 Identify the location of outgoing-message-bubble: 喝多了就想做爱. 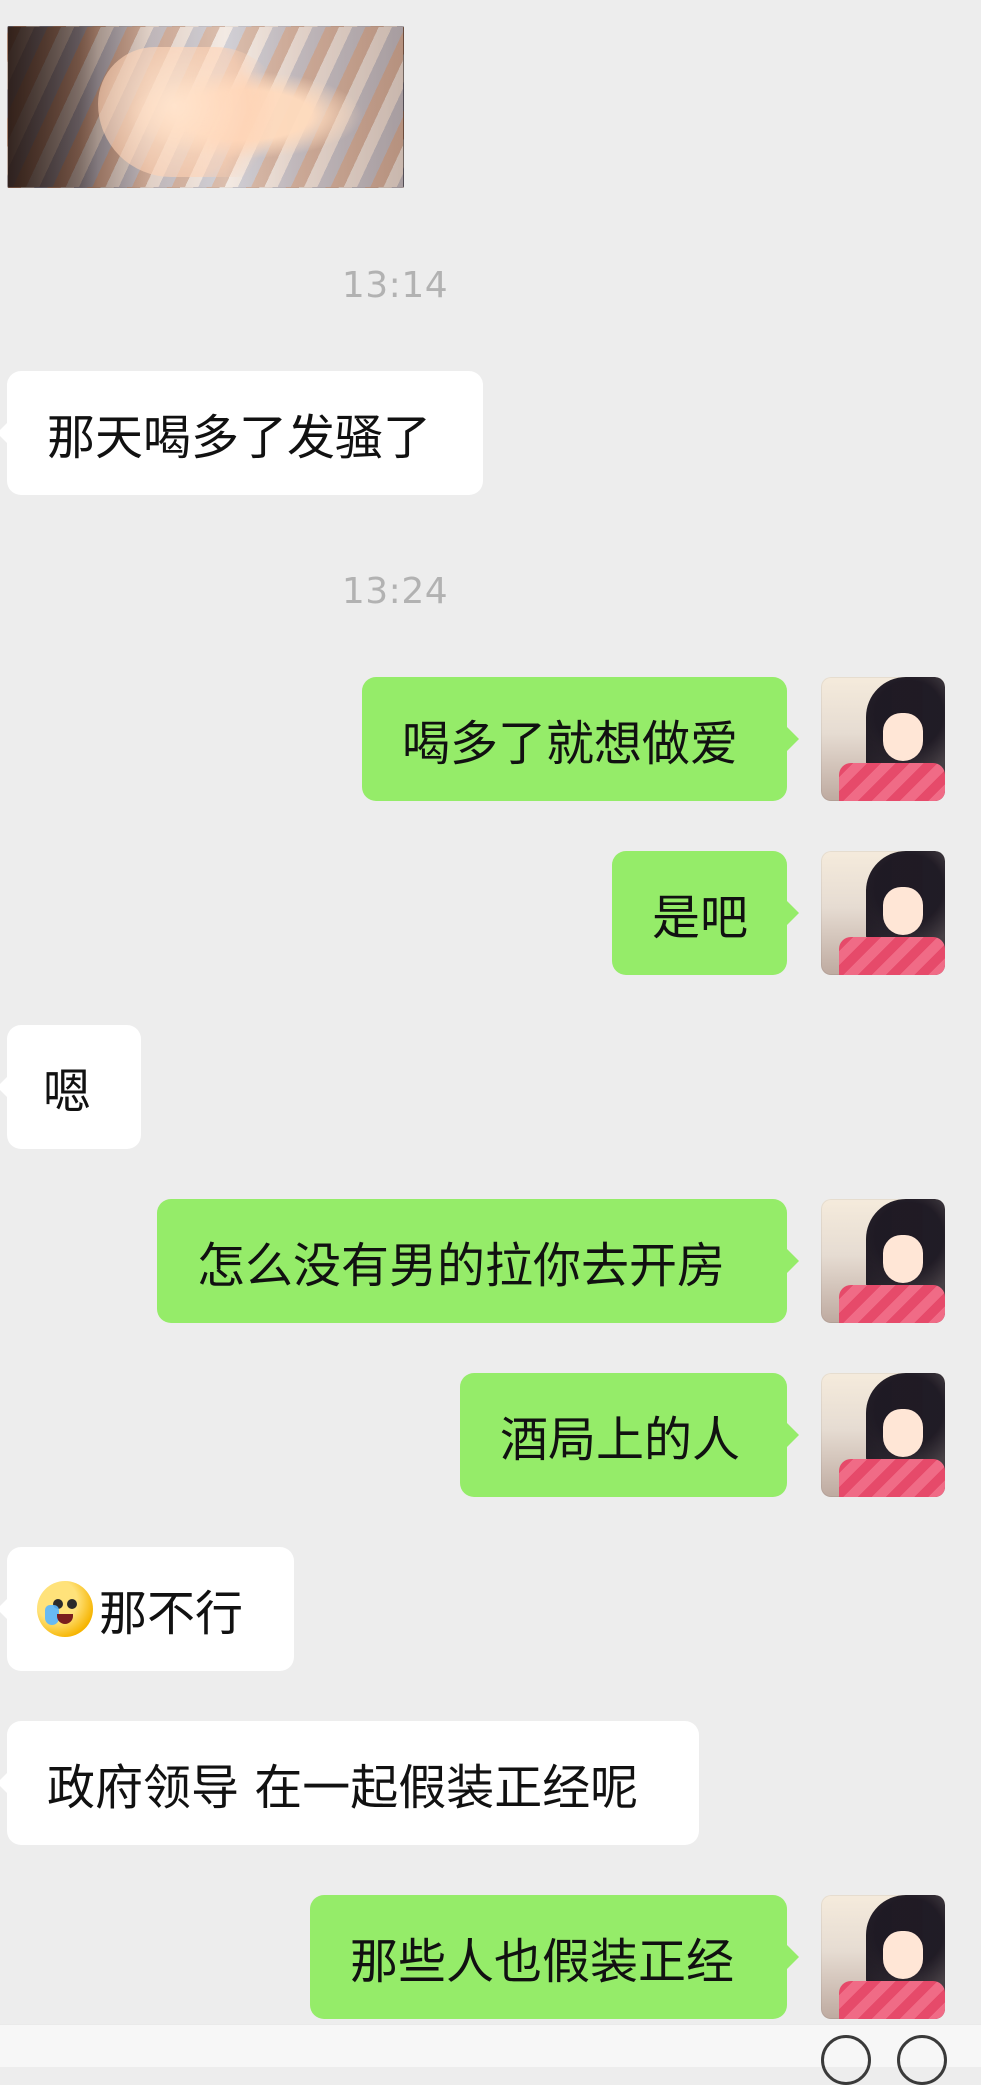
(574, 739).